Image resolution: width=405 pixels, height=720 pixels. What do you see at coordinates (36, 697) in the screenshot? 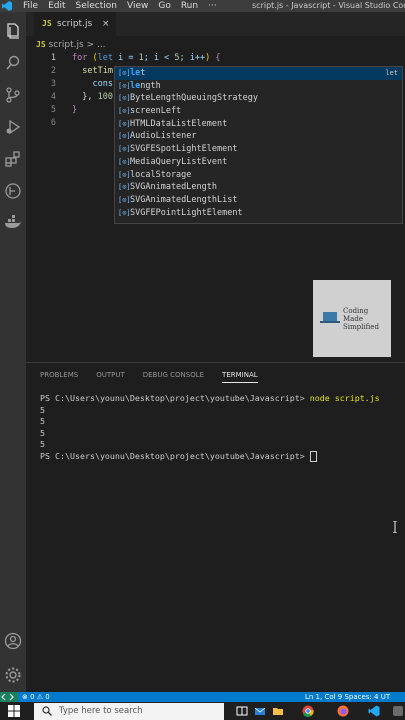
I see `problems-count: ⊗ 0 ⚠ 0` at bounding box center [36, 697].